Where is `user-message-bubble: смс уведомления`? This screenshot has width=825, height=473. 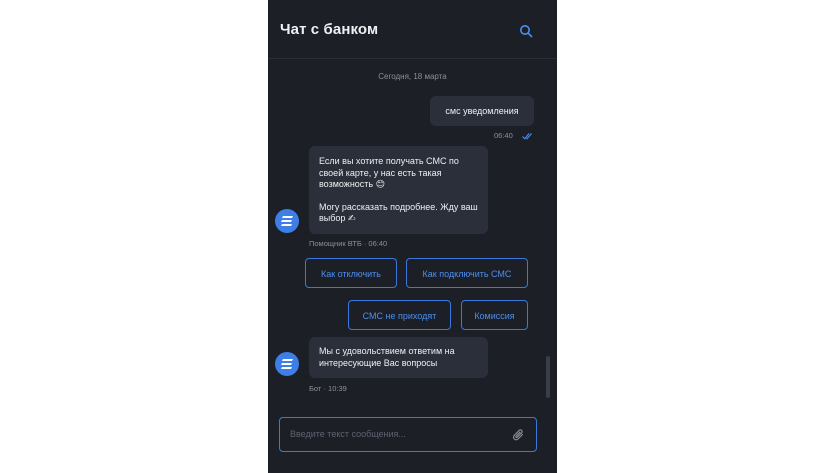
user-message-bubble: смс уведомления is located at coordinates (482, 111).